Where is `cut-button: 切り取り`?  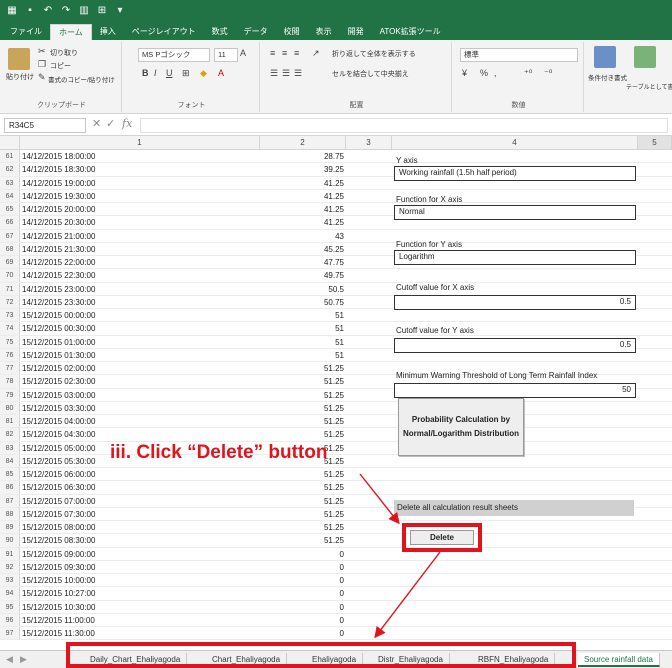 cut-button: 切り取り is located at coordinates (64, 53).